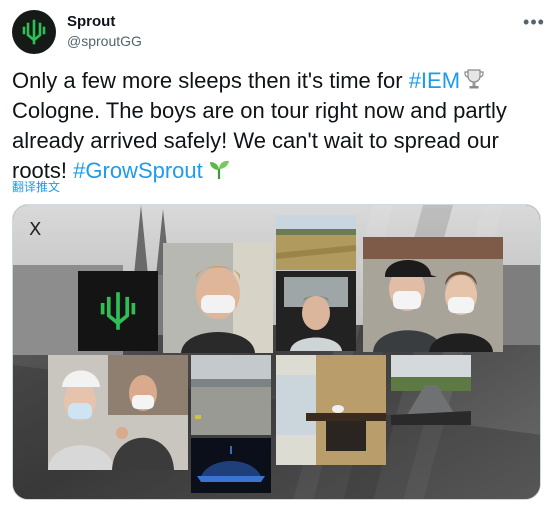 Image resolution: width=550 pixels, height=507 pixels. I want to click on photo-player-selfie-mask, so click(218, 298).